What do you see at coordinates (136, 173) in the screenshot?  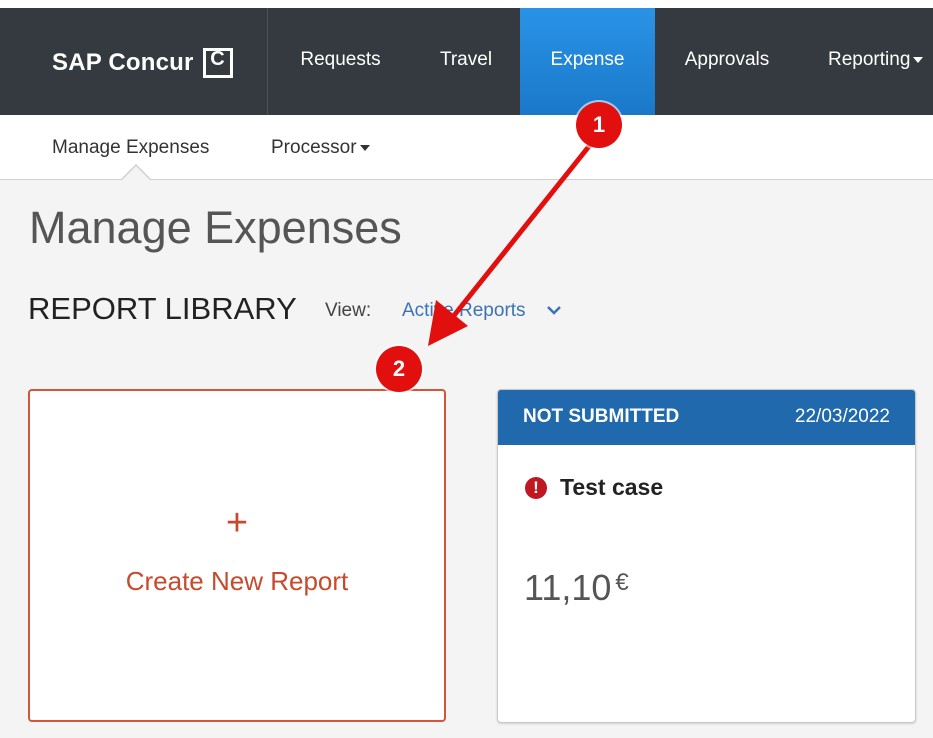 I see `selected-indicator-inner` at bounding box center [136, 173].